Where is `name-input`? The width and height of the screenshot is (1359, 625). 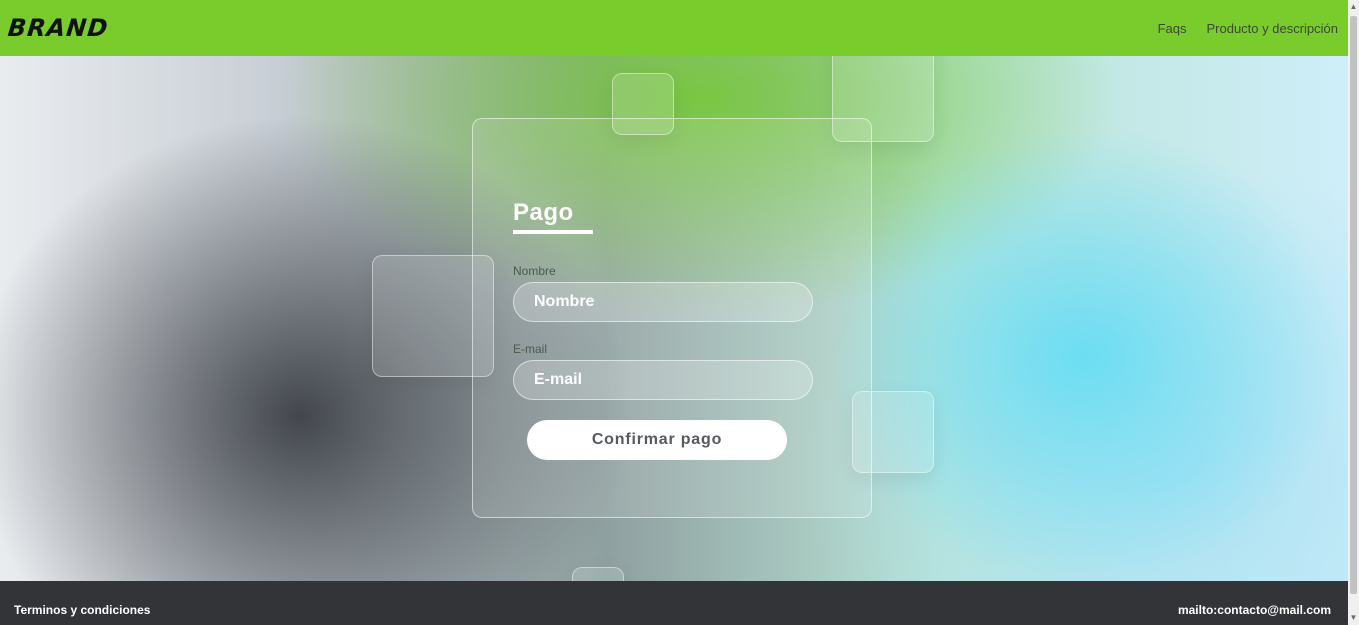
name-input is located at coordinates (663, 302).